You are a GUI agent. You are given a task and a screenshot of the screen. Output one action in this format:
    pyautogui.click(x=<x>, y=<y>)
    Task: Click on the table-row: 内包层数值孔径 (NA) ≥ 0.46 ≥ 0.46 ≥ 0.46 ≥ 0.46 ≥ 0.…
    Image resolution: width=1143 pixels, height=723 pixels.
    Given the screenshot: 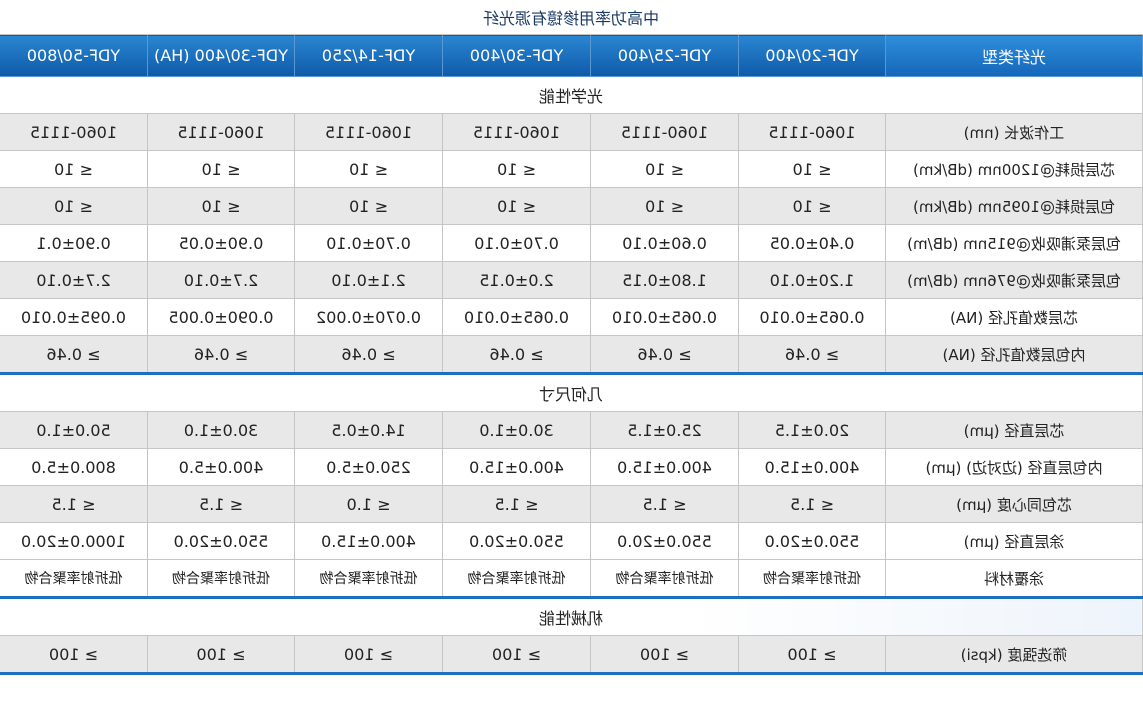 What is the action you would take?
    pyautogui.click(x=571, y=354)
    